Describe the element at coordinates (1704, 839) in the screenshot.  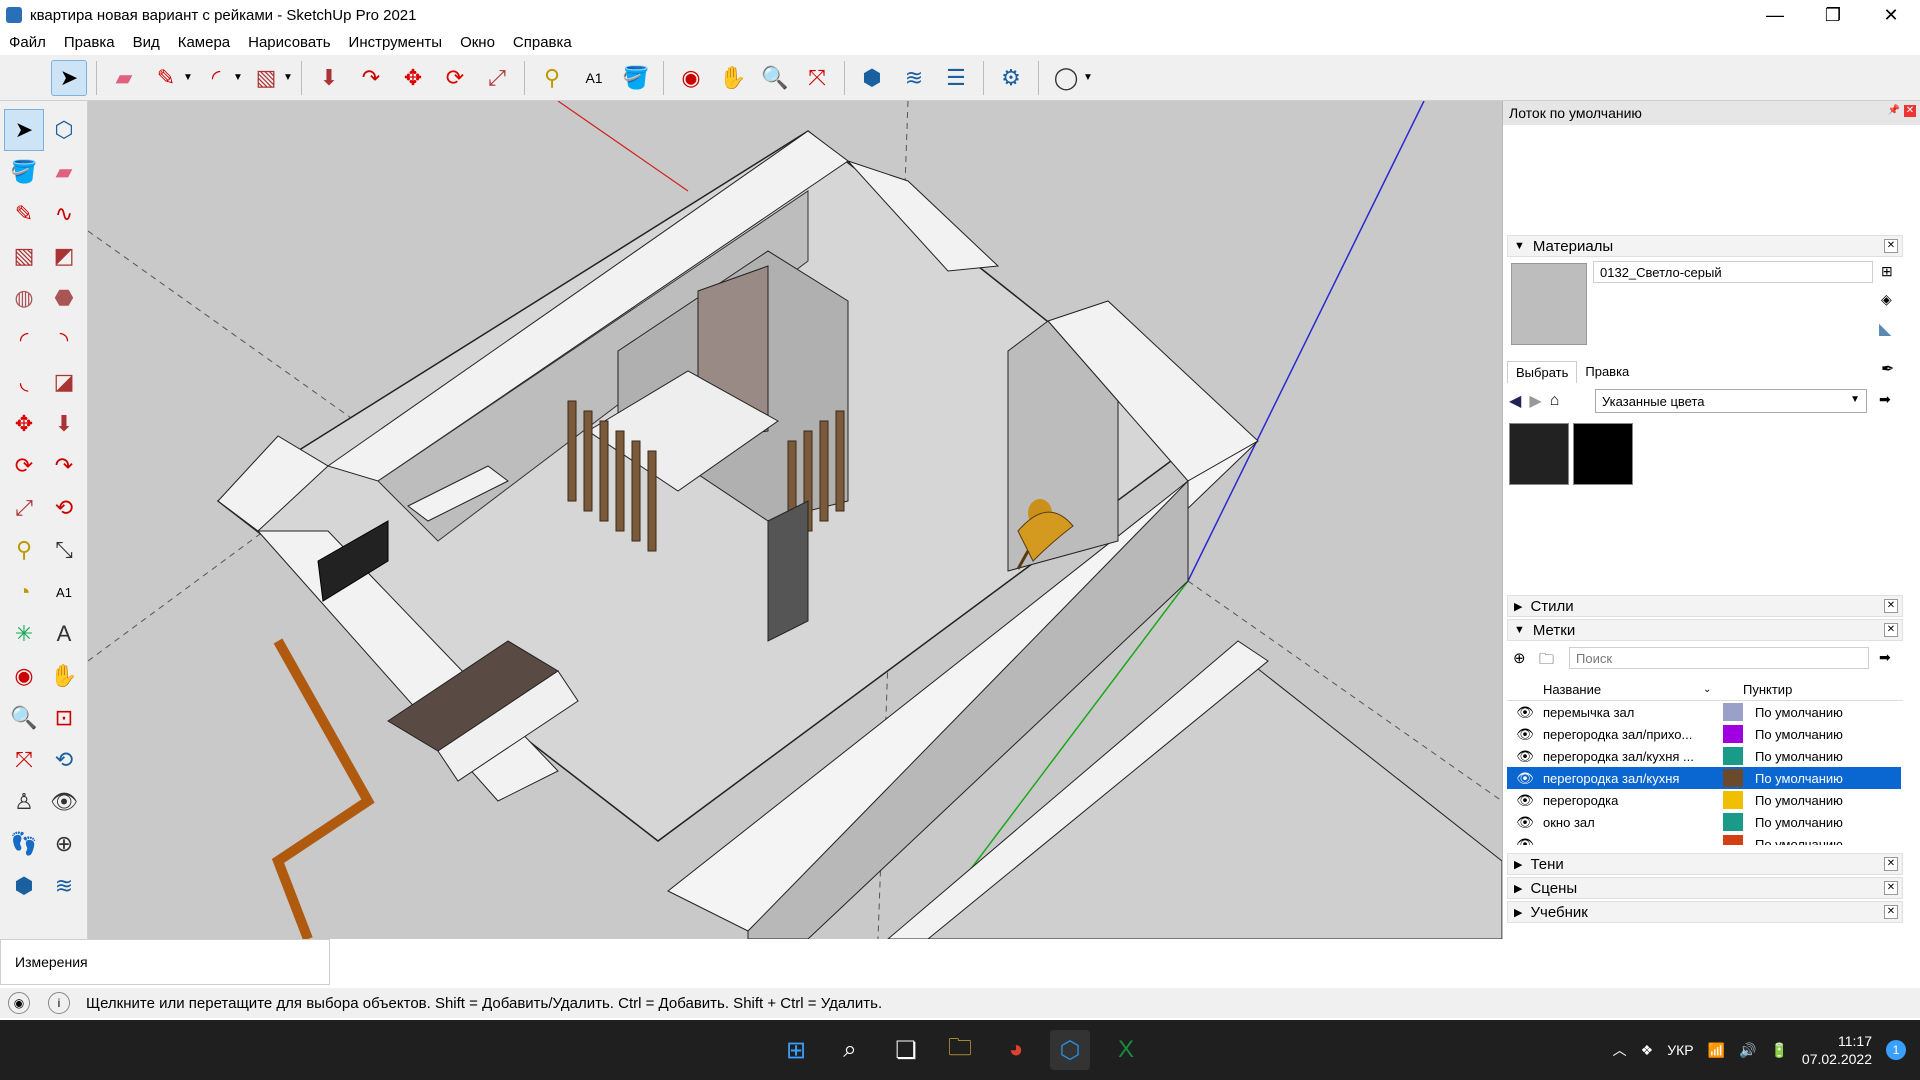
I see `tag-row: 👁 По умолчанию` at that location.